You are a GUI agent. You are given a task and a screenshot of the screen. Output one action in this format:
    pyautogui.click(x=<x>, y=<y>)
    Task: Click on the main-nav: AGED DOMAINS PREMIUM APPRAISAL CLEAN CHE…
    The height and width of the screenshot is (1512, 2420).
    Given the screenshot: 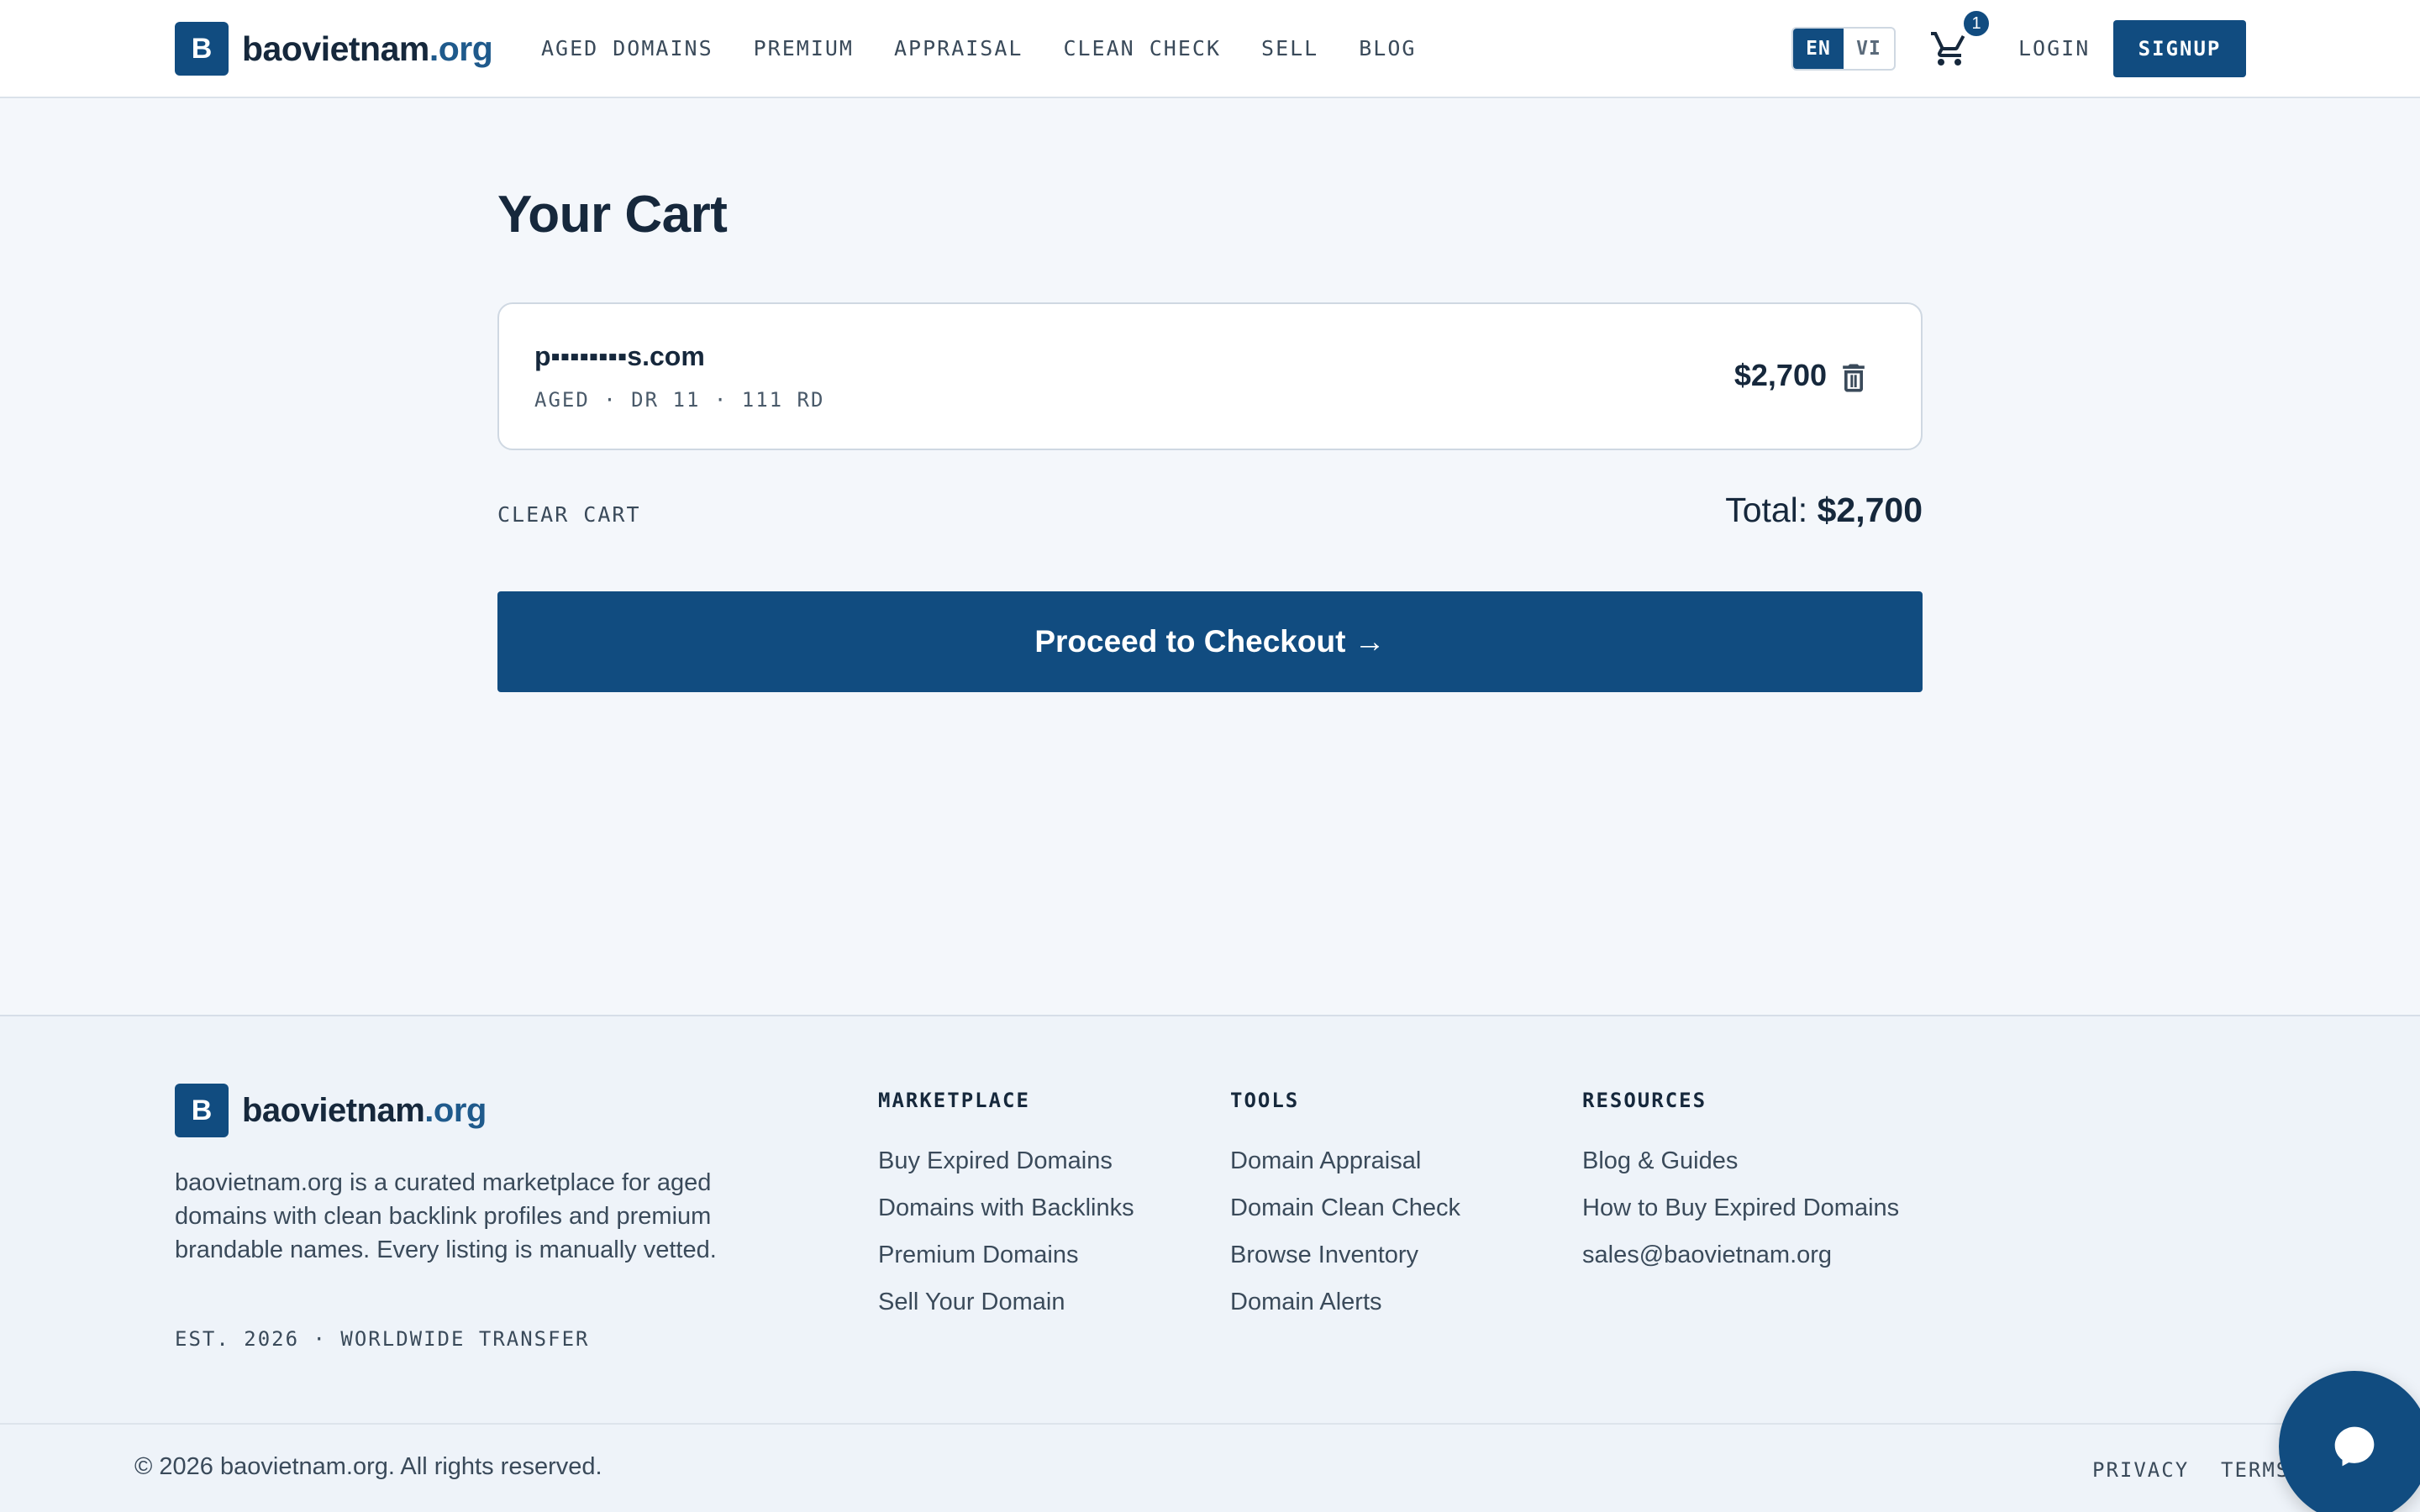 What is the action you would take?
    pyautogui.click(x=998, y=49)
    